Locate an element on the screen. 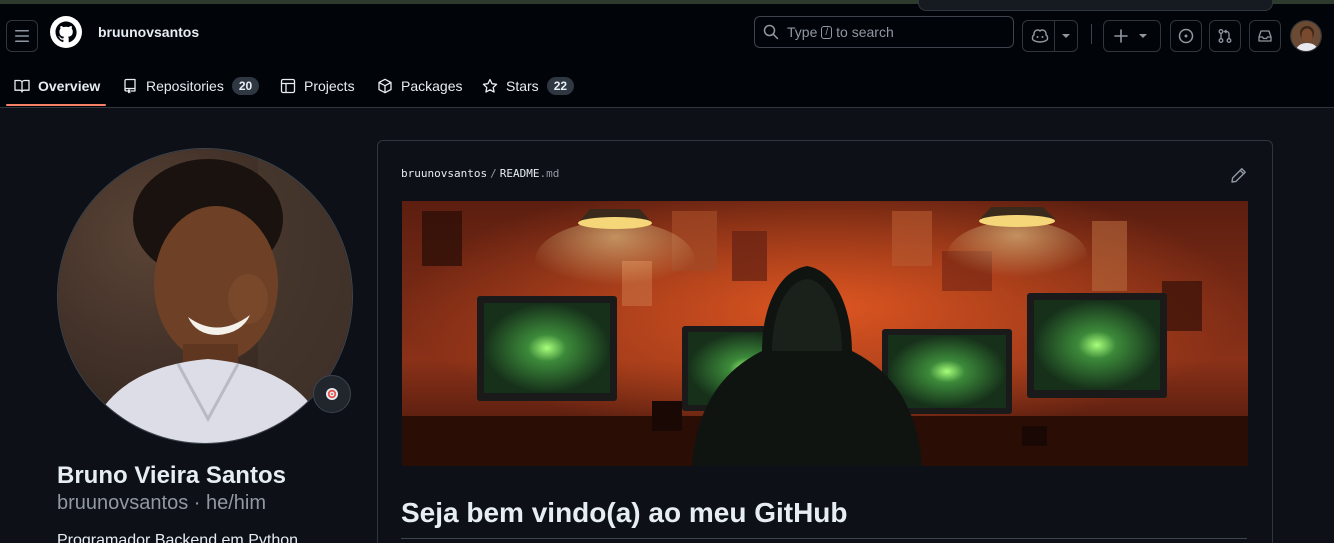 The height and width of the screenshot is (543, 1334). git-pull-request-icon is located at coordinates (1225, 36).